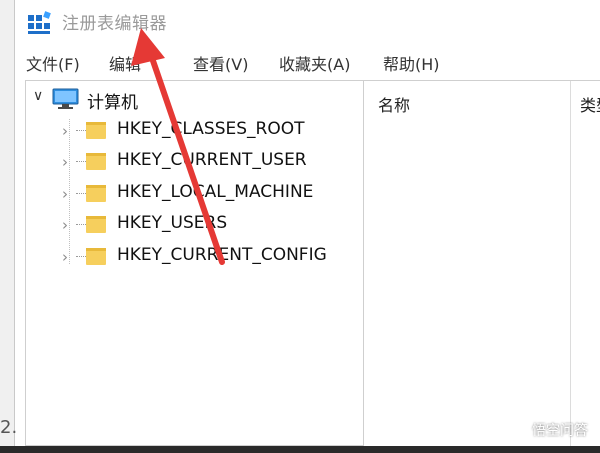 This screenshot has width=600, height=453. What do you see at coordinates (172, 223) in the screenshot?
I see `tree-item-label: HKEY_USERS` at bounding box center [172, 223].